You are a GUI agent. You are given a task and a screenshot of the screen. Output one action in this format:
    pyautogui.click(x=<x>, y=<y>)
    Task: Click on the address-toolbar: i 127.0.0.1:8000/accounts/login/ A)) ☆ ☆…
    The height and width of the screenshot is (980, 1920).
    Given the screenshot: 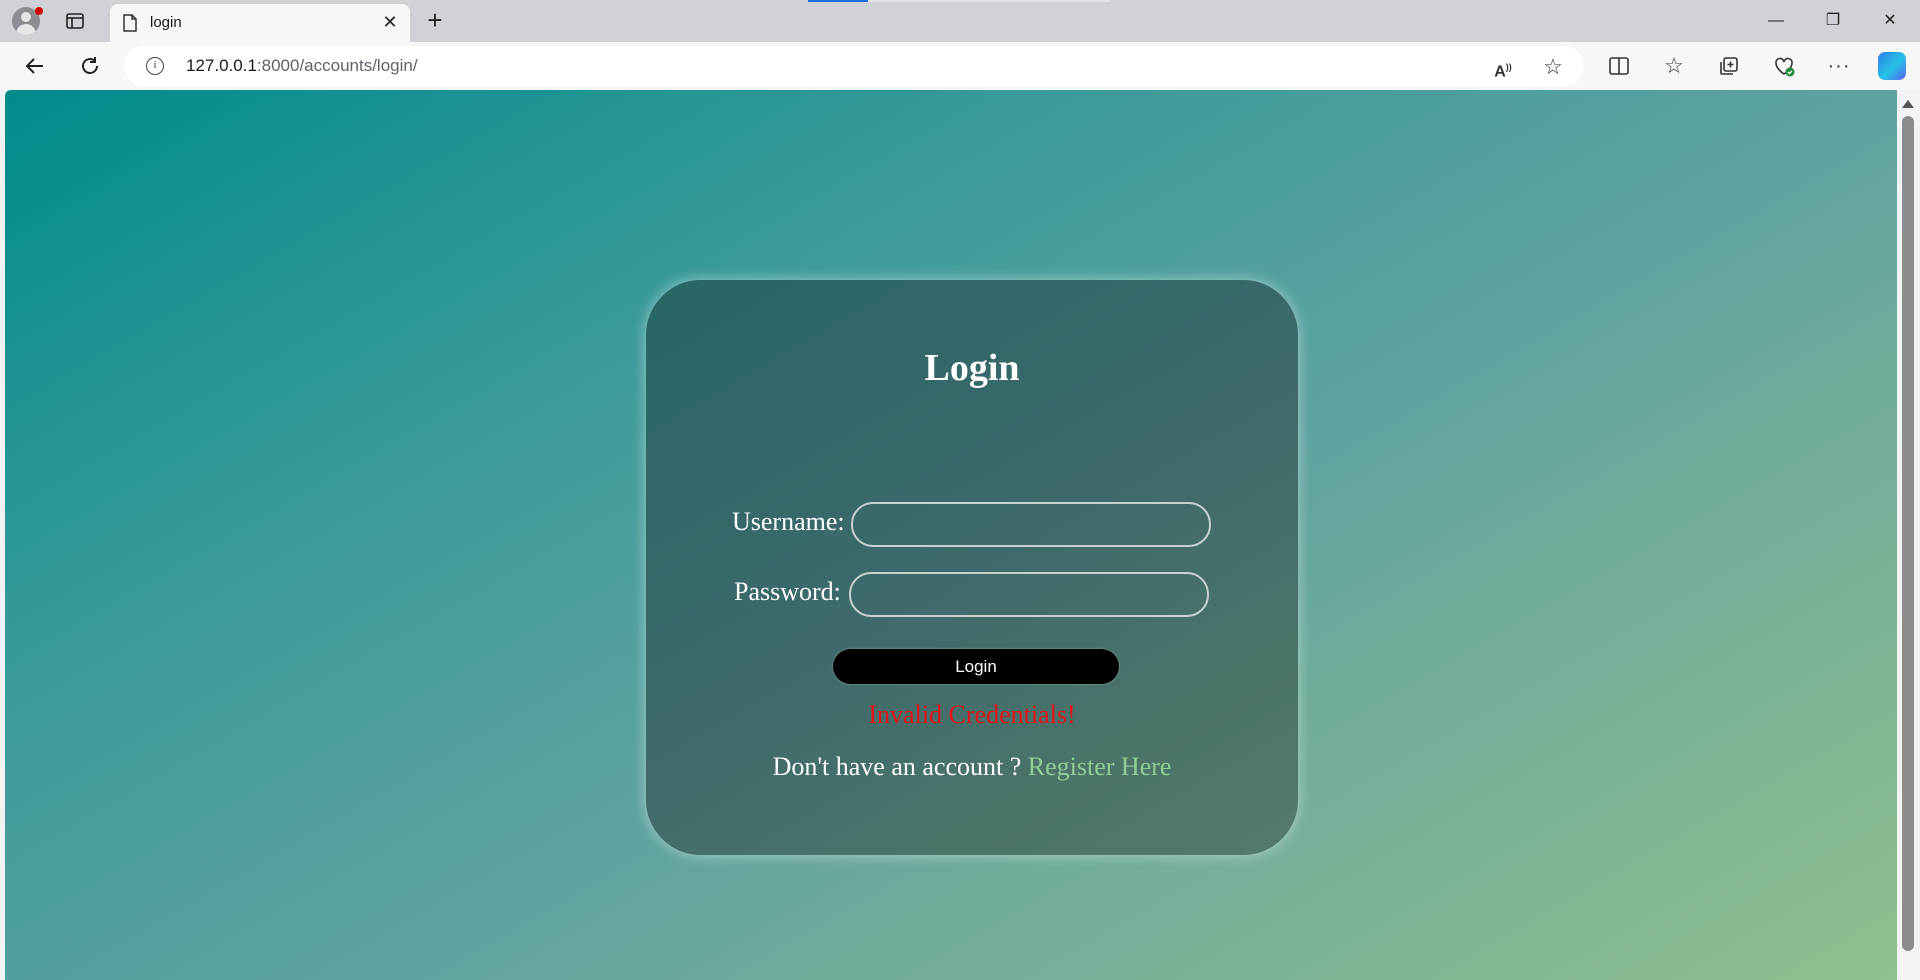 What is the action you would take?
    pyautogui.click(x=960, y=66)
    